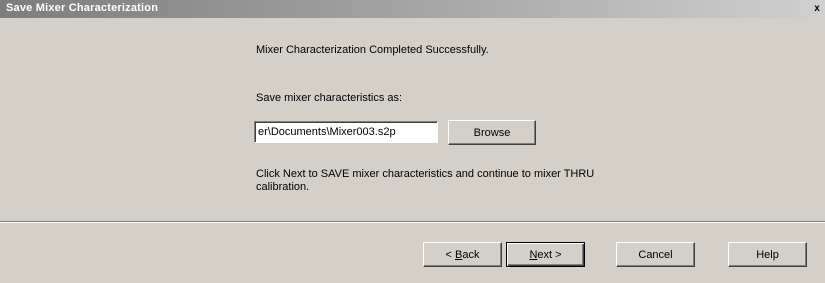 This screenshot has width=825, height=283. What do you see at coordinates (655, 254) in the screenshot?
I see `cancel-button: Cancel` at bounding box center [655, 254].